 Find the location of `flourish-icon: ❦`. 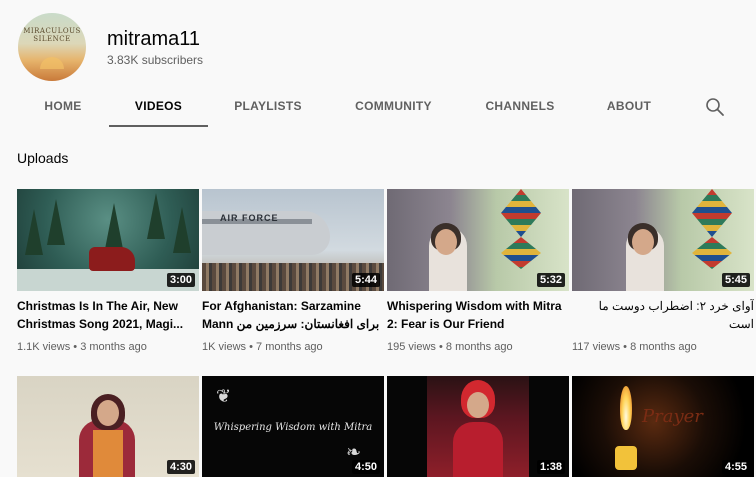

flourish-icon: ❦ is located at coordinates (224, 396).